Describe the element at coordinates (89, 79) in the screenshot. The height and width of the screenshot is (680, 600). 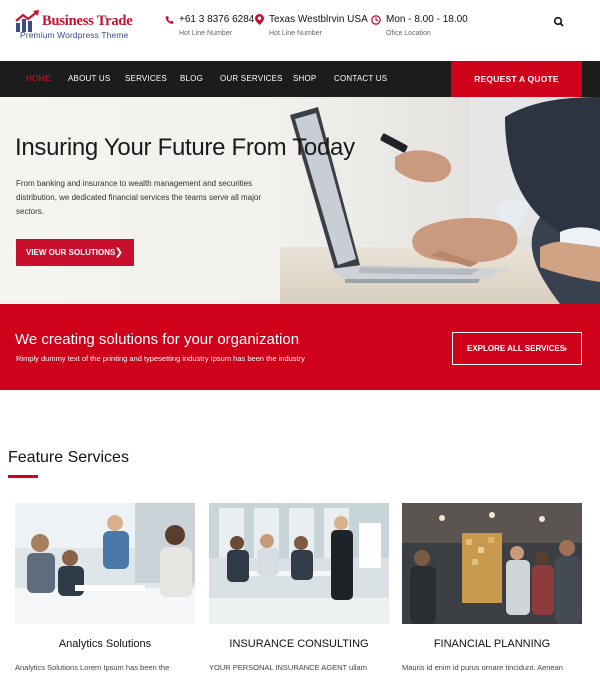
I see `nav-item-about-us: ABOUT US` at that location.